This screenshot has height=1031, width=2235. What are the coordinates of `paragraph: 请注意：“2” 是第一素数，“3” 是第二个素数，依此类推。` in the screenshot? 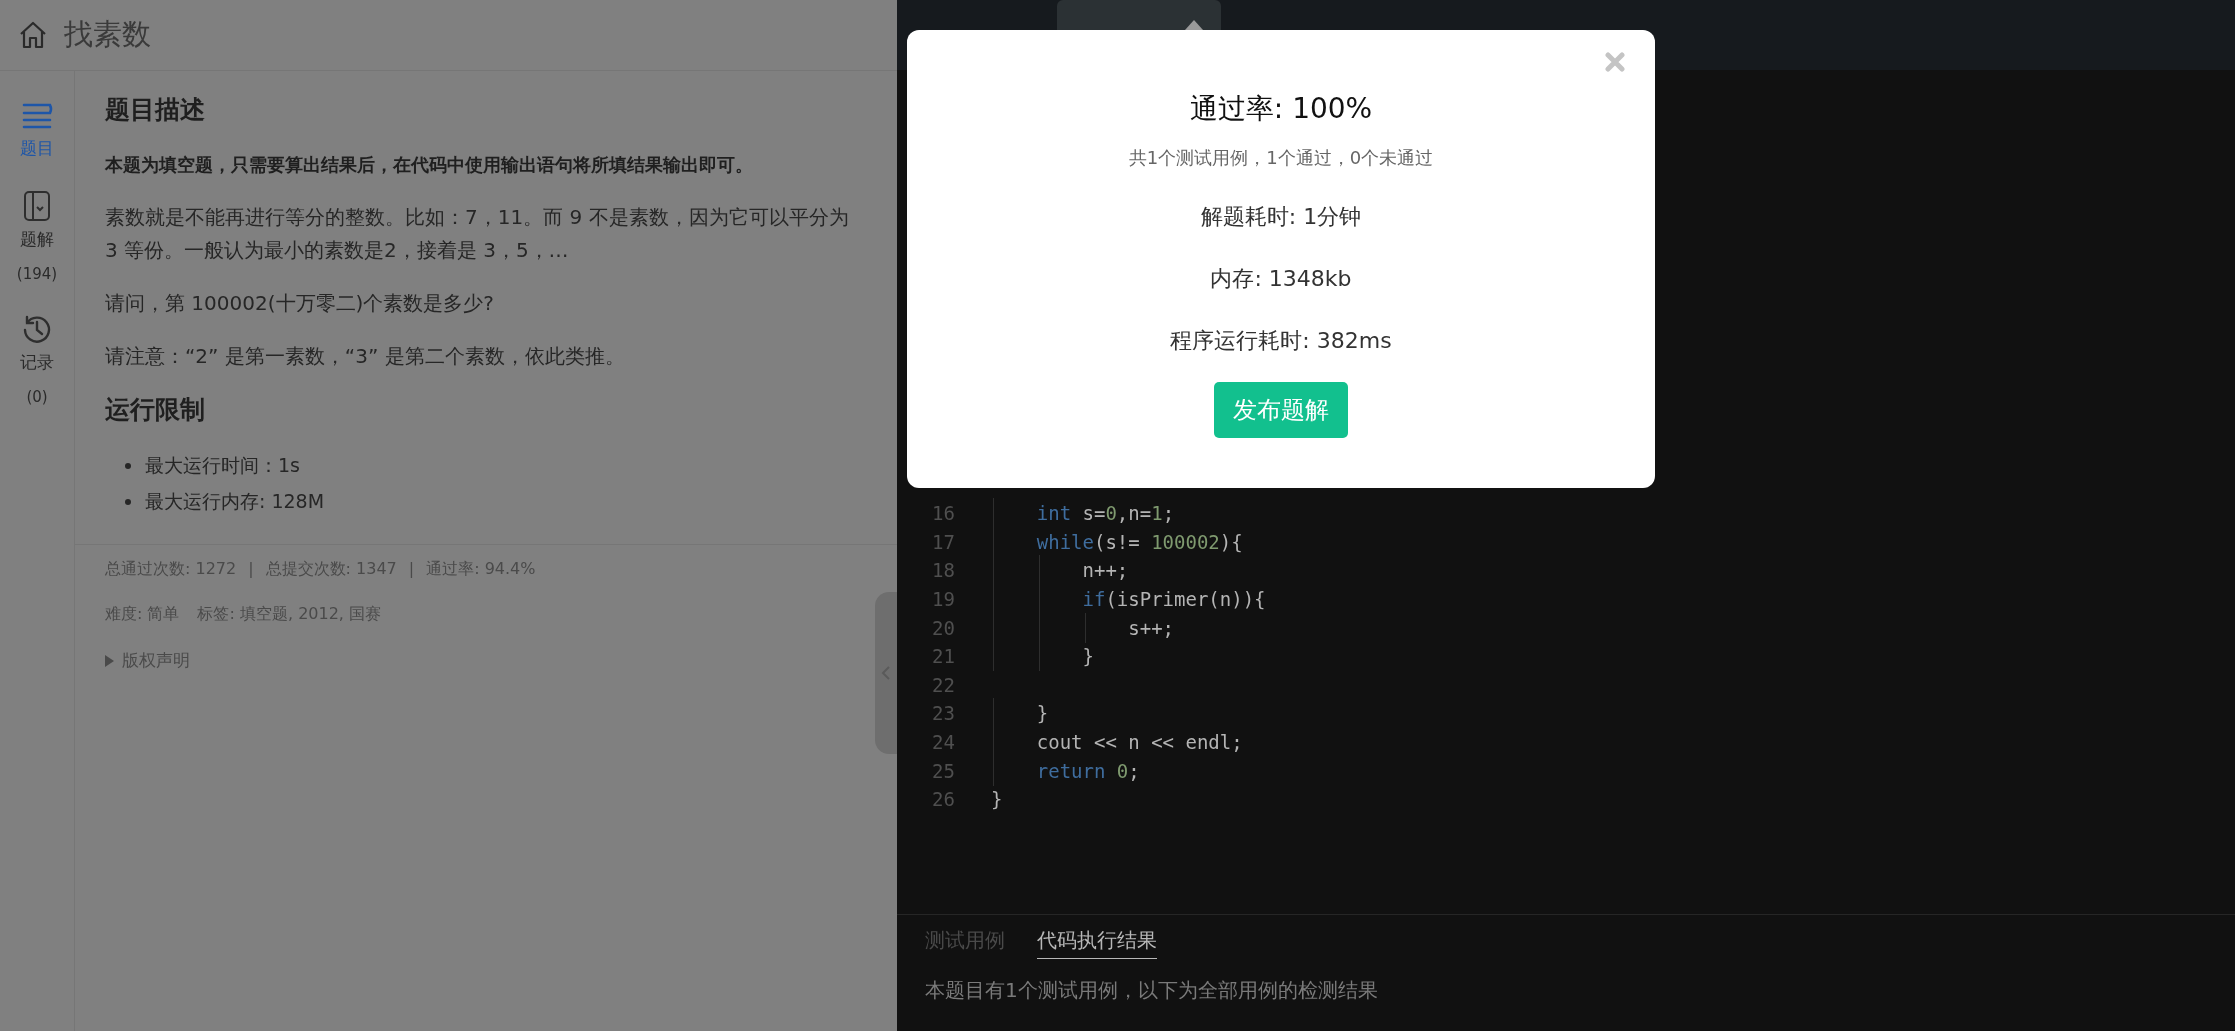 It's located at (365, 356).